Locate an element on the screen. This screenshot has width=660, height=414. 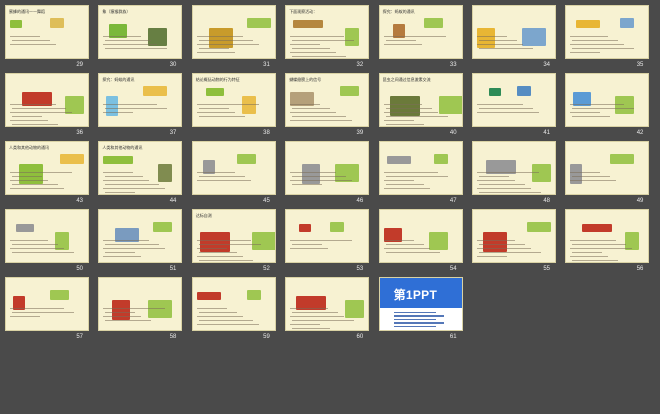
slide-number: 32 is located at coordinates (360, 65).